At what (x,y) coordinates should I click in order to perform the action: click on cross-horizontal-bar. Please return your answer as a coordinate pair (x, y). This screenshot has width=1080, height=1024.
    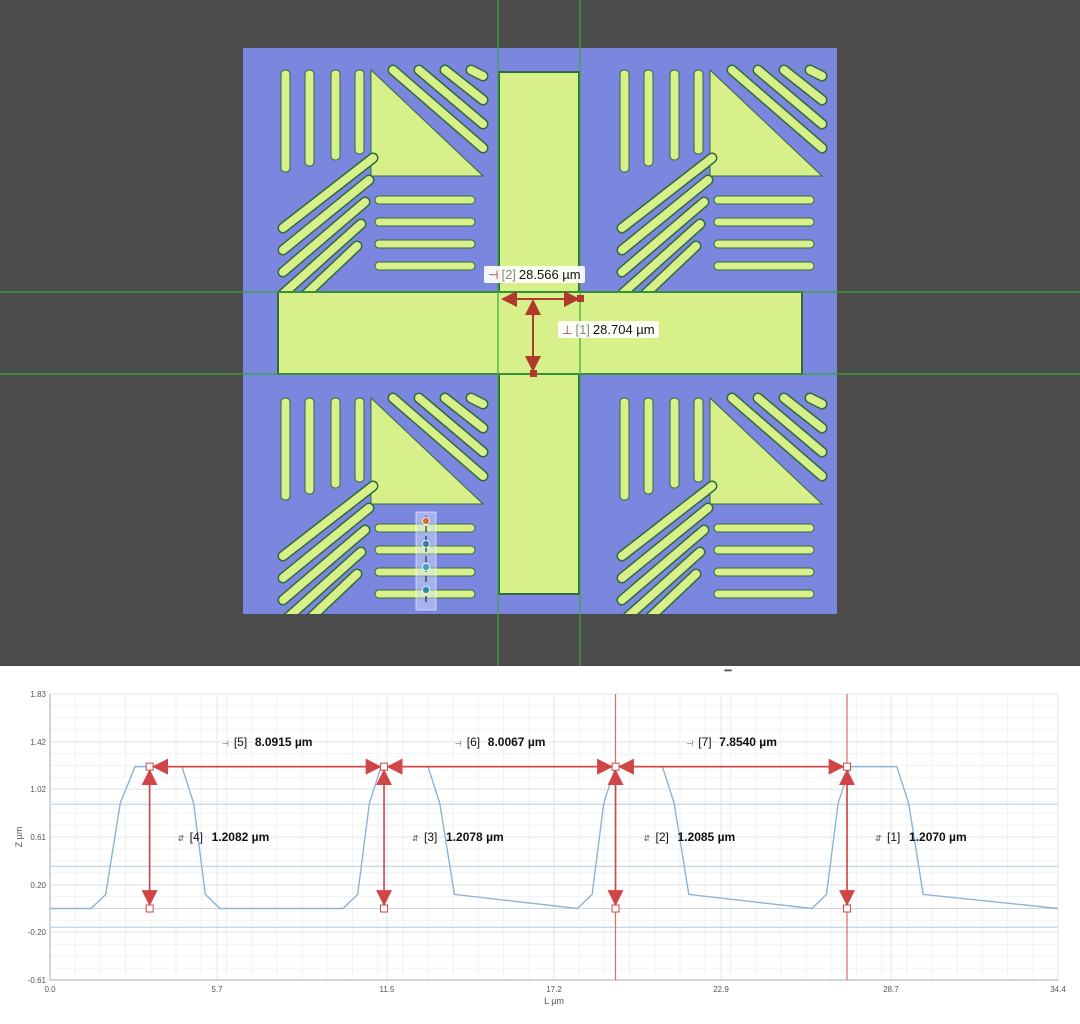
    Looking at the image, I should click on (540, 333).